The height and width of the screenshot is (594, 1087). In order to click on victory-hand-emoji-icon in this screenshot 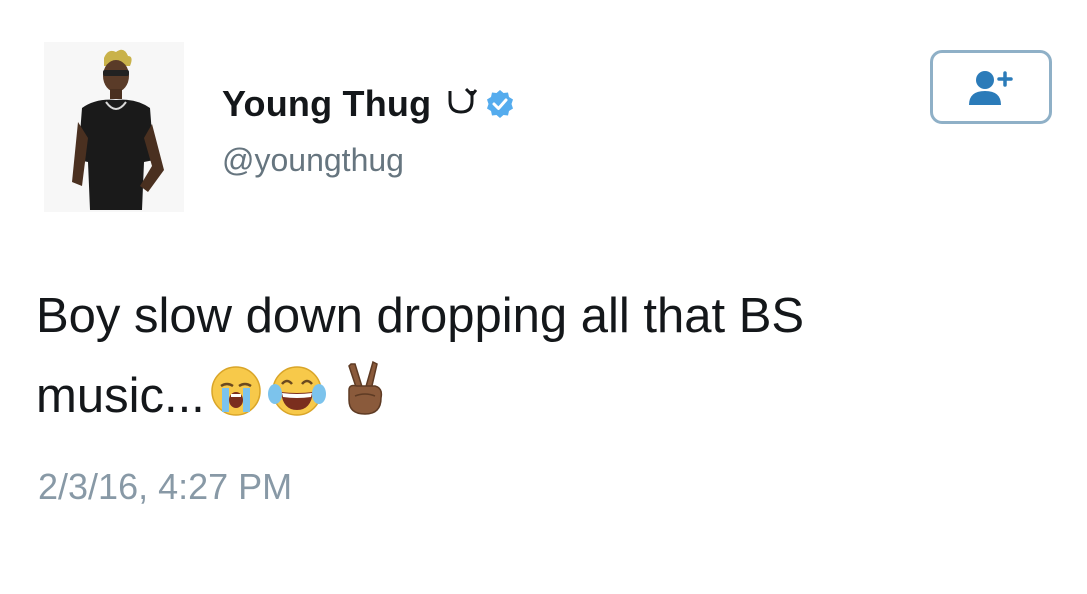, I will do `click(363, 401)`.